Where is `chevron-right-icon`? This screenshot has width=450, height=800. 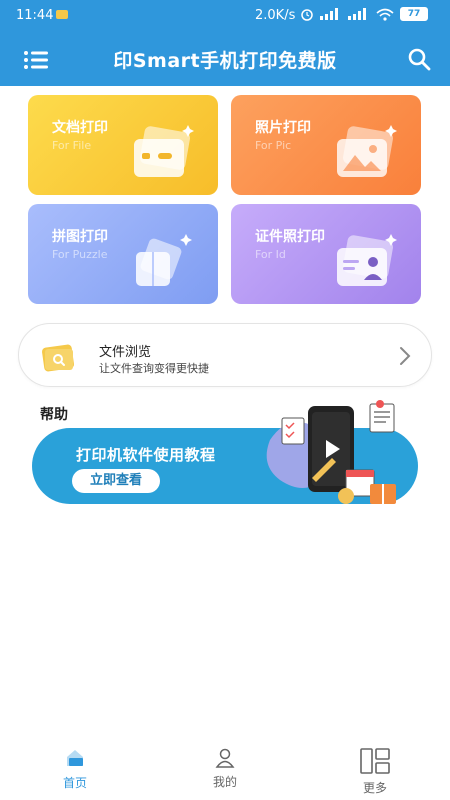
chevron-right-icon is located at coordinates (405, 356).